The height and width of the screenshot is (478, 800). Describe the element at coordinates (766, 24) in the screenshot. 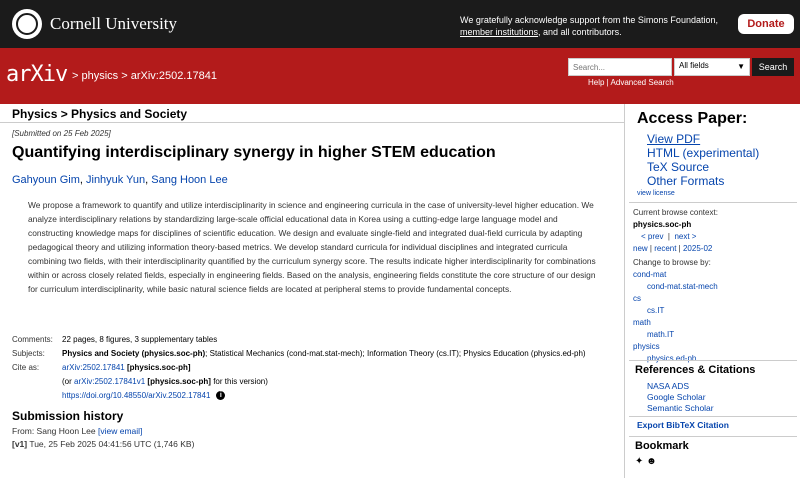

I see `donate-button: Donate` at that location.